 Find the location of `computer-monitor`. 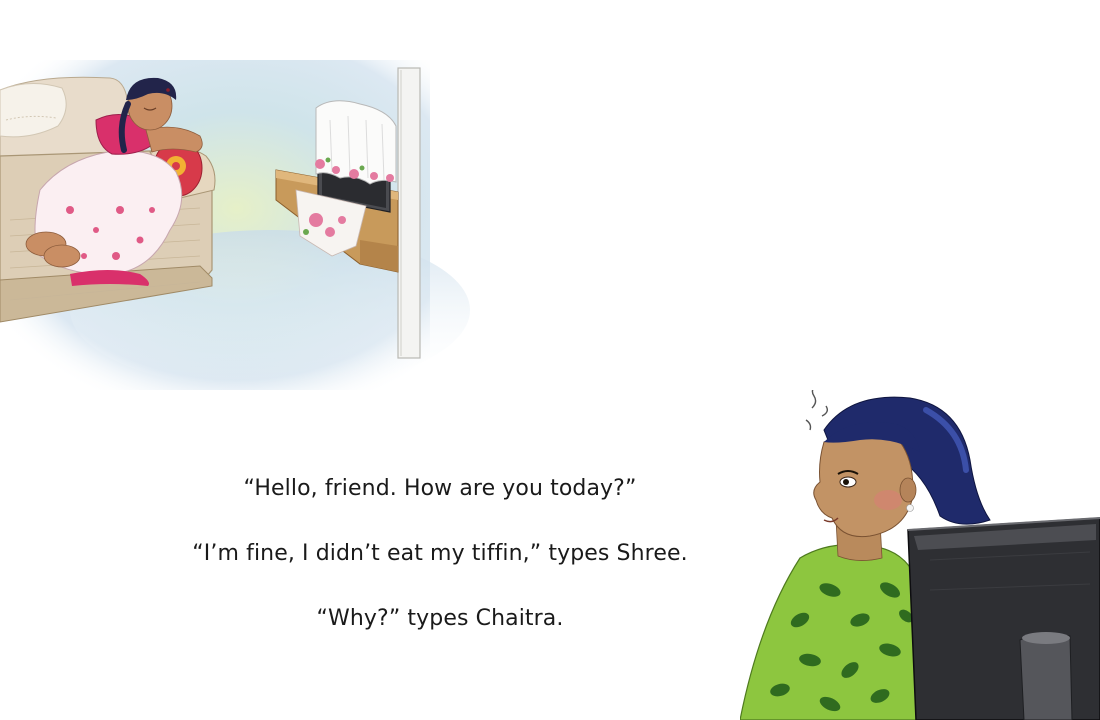

computer-monitor is located at coordinates (1003, 618).